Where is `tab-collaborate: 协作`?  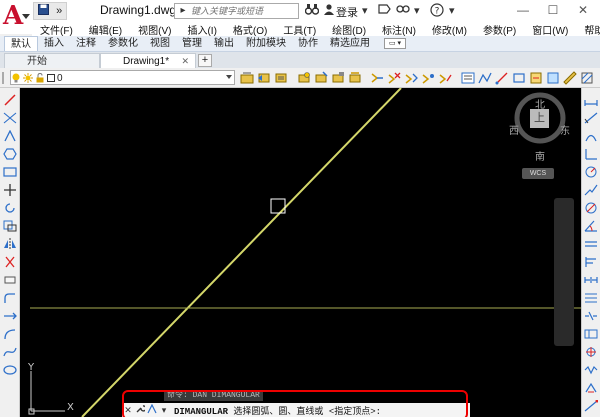 tab-collaborate: 协作 is located at coordinates (308, 43).